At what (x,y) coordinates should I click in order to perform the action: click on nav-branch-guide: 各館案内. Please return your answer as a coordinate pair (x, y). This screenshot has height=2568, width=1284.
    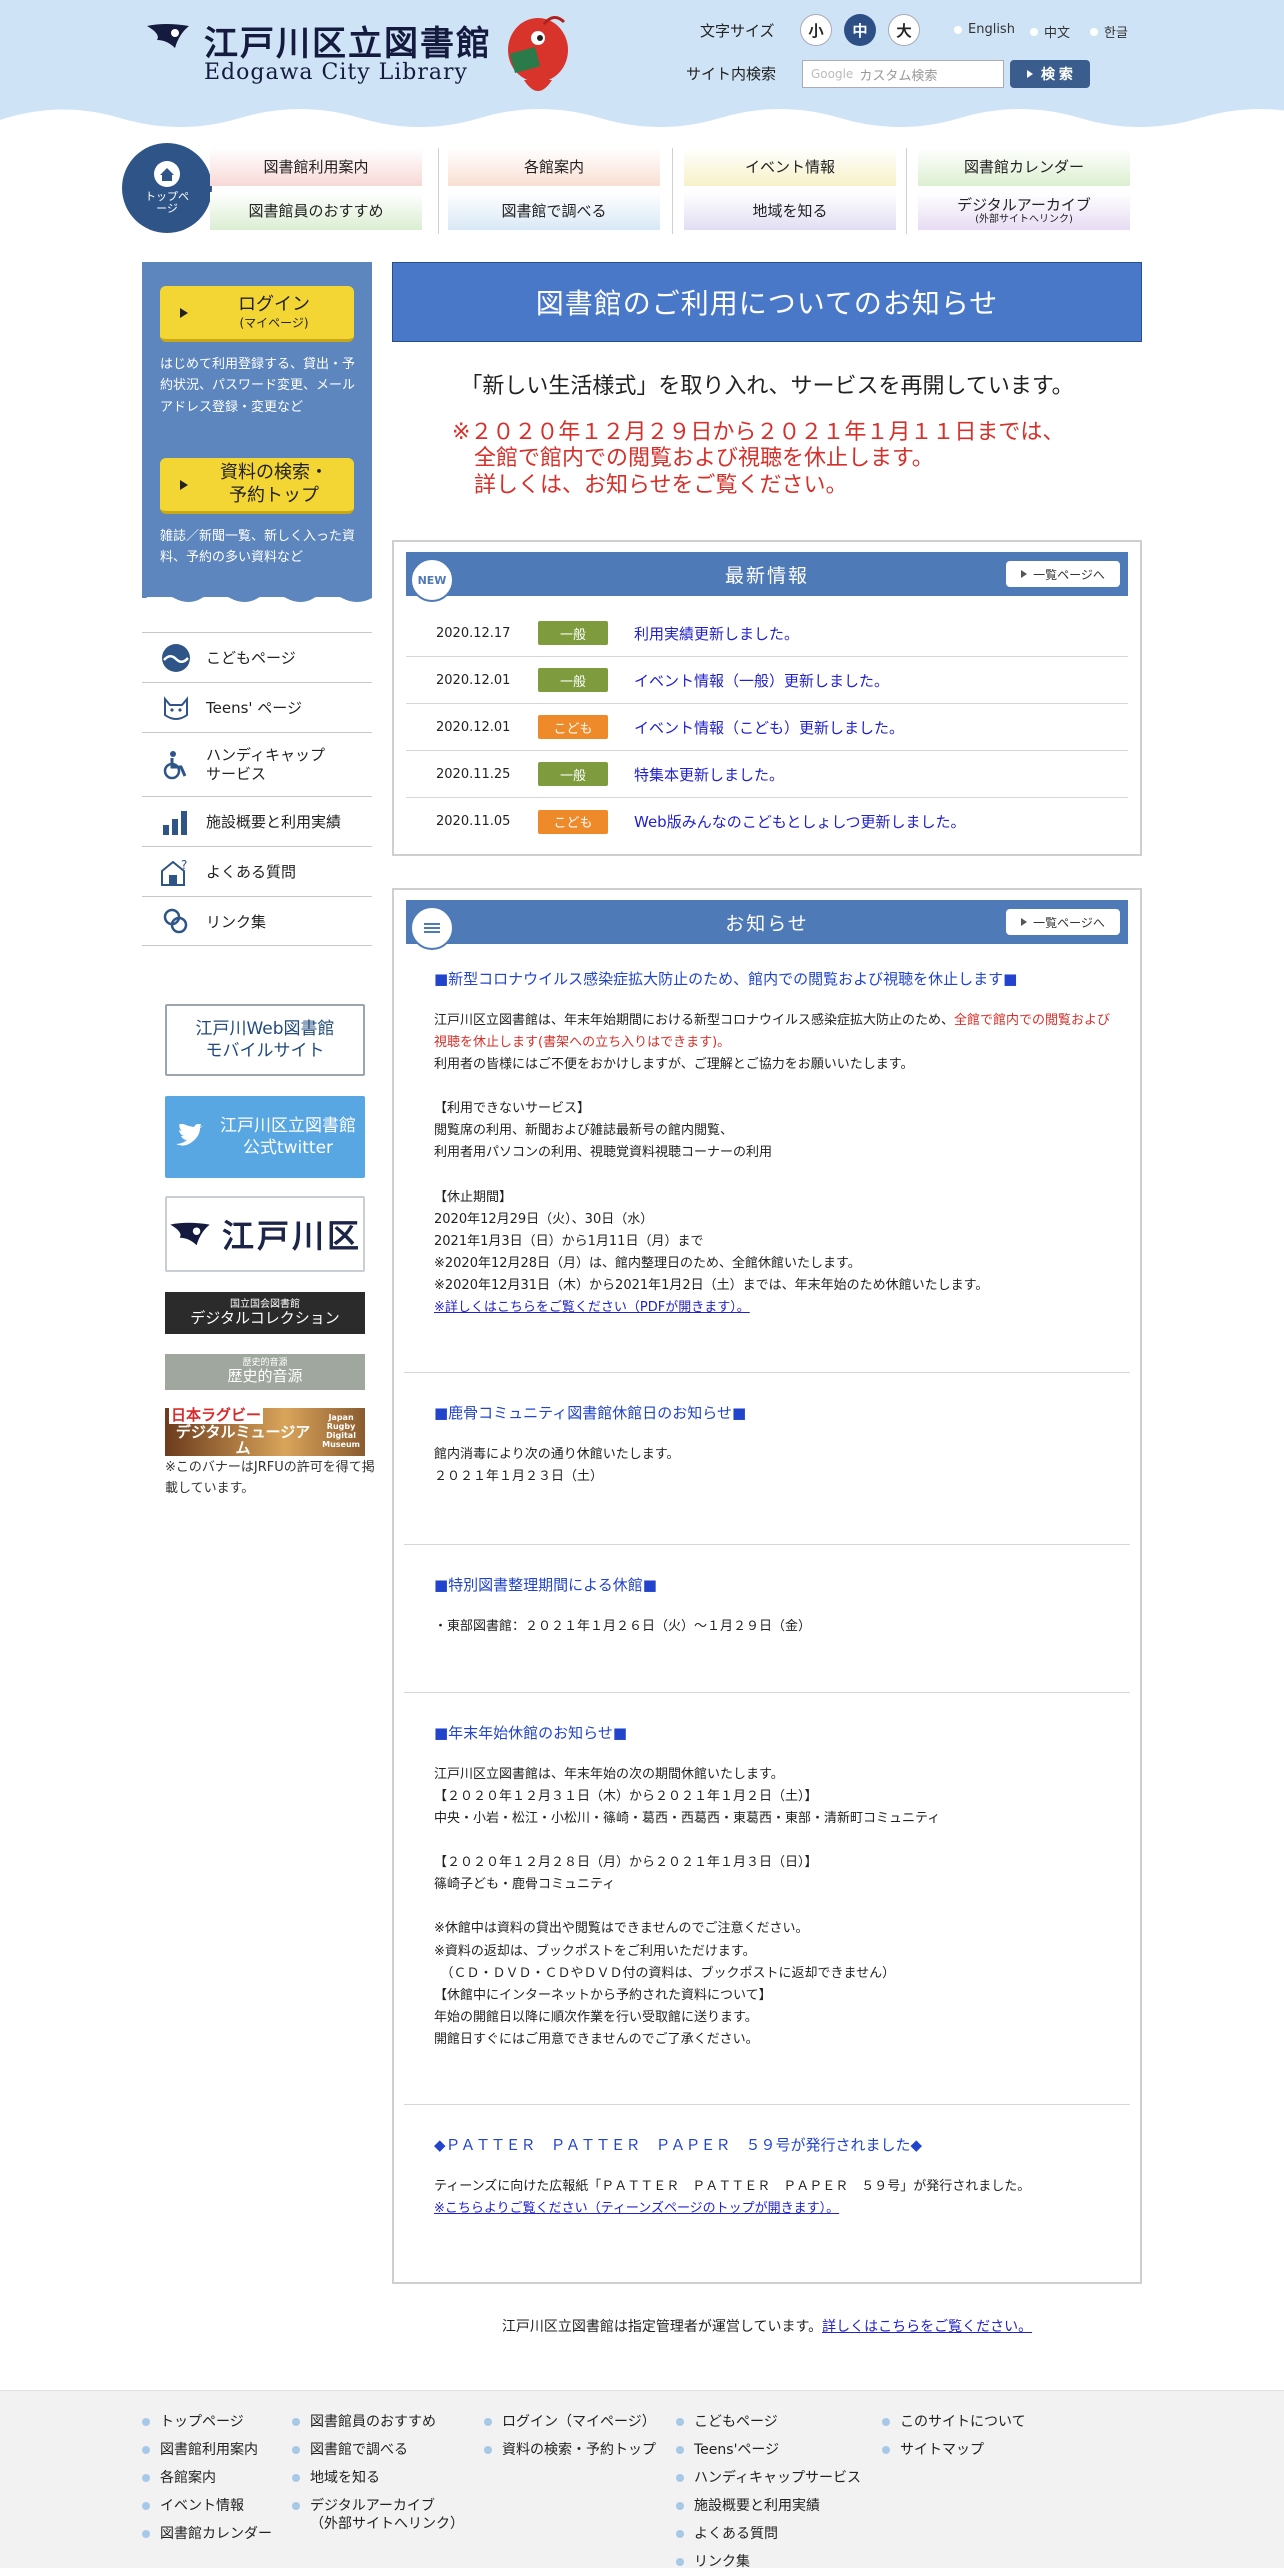
    Looking at the image, I should click on (554, 167).